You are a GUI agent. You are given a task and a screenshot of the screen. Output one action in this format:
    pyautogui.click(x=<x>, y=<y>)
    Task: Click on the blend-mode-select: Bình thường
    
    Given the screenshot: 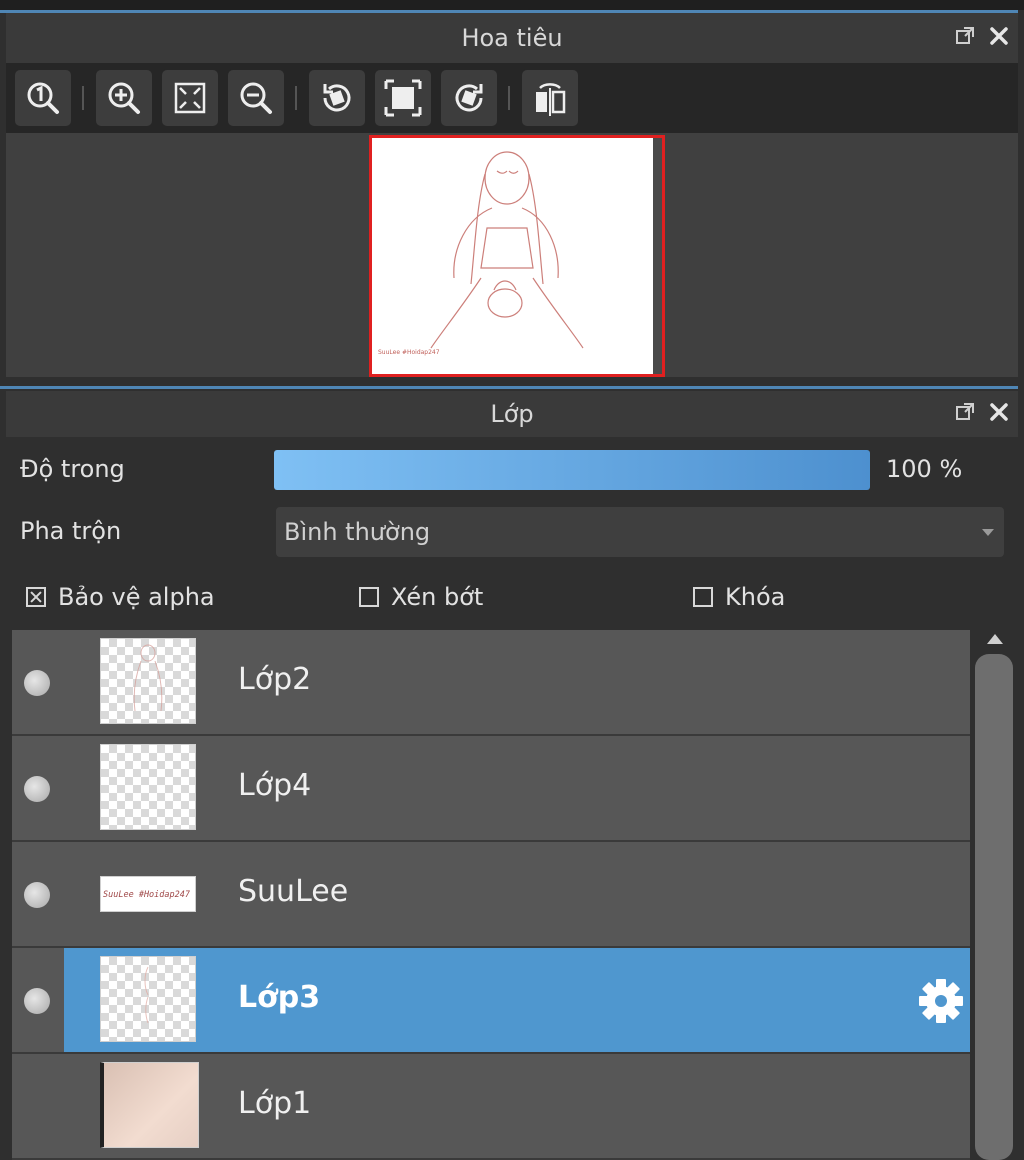 What is the action you would take?
    pyautogui.click(x=640, y=532)
    